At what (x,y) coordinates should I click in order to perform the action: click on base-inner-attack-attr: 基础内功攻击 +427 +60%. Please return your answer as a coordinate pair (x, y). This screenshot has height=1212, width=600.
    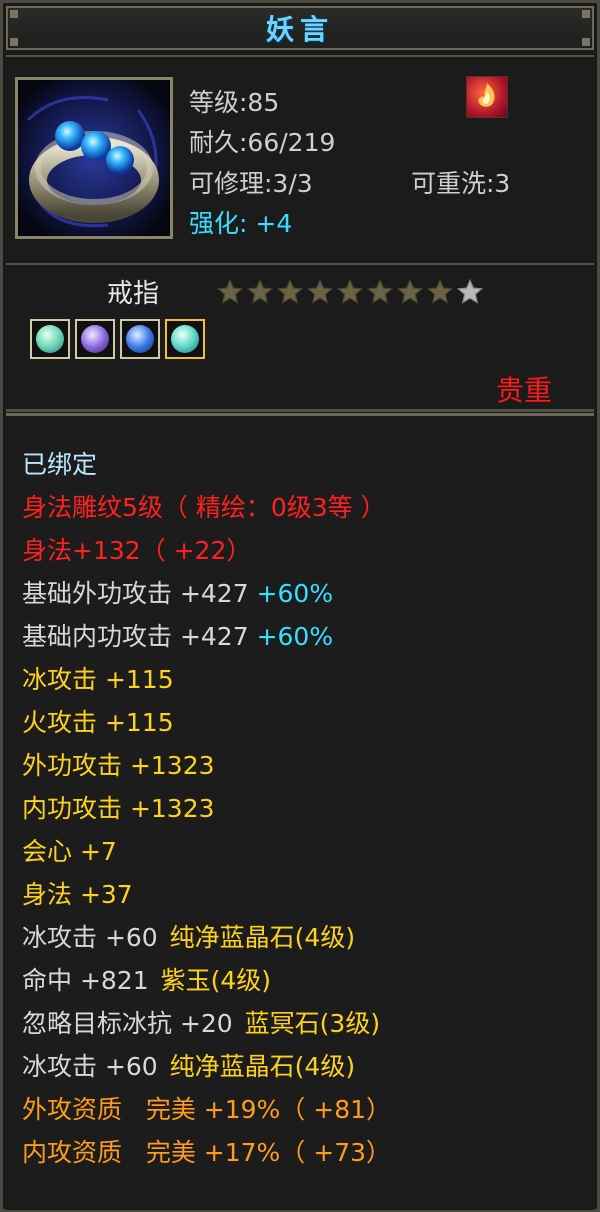
    Looking at the image, I should click on (177, 637).